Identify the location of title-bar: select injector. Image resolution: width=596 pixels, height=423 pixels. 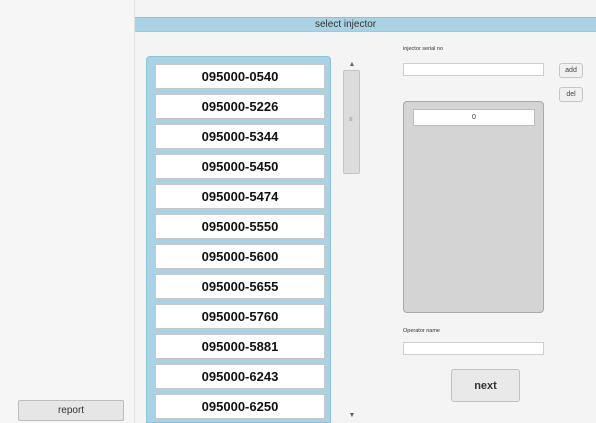
(365, 24).